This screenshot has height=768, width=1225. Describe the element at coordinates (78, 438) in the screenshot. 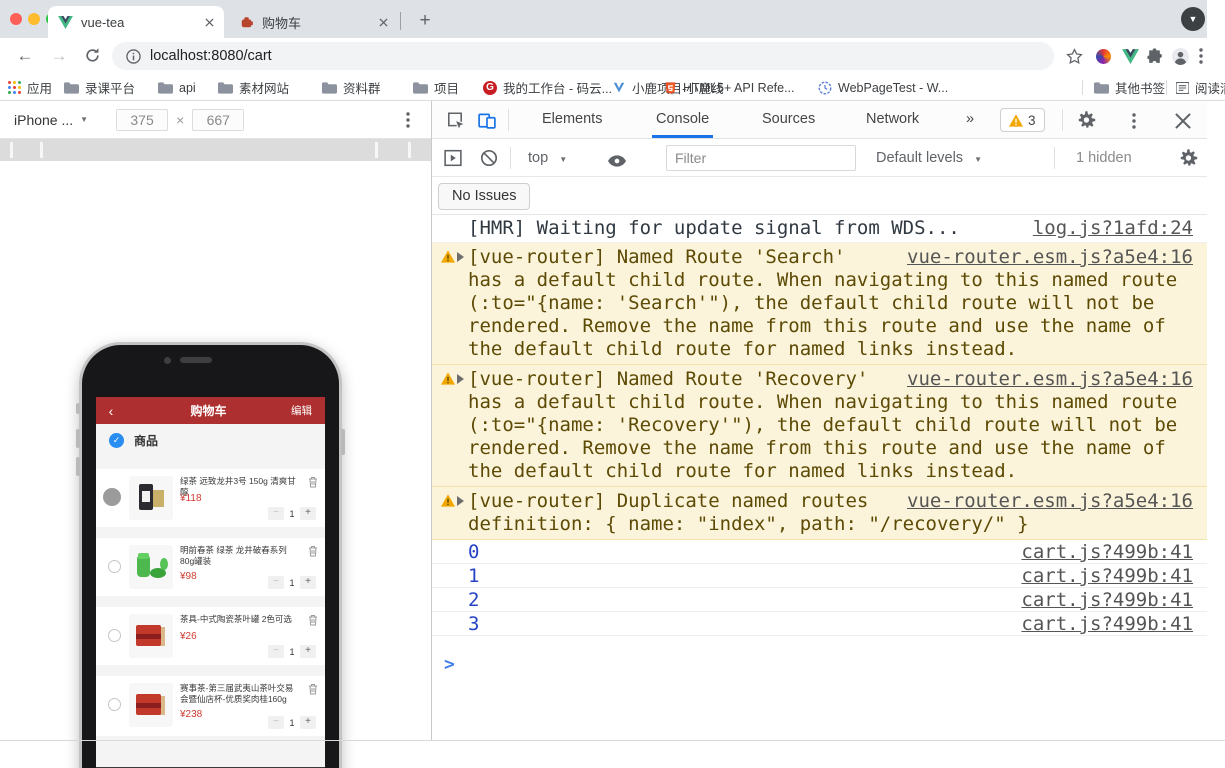

I see `volume-up-button` at that location.